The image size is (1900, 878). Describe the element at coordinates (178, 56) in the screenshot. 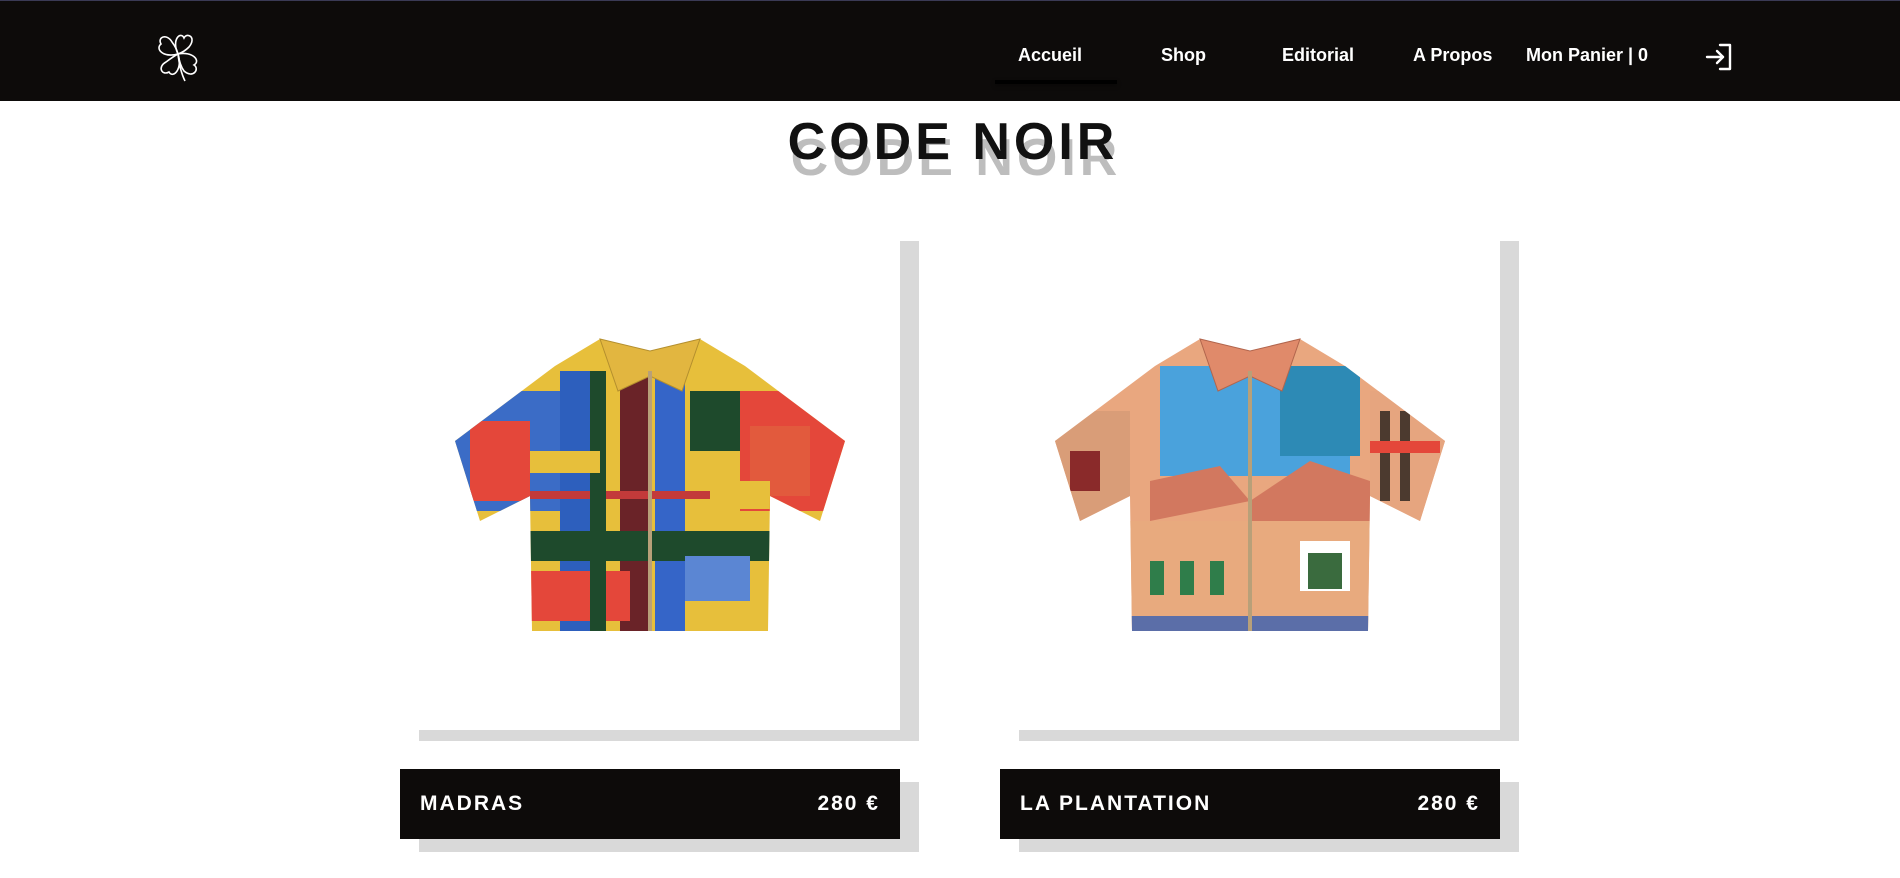

I see `clover-logo-icon` at that location.